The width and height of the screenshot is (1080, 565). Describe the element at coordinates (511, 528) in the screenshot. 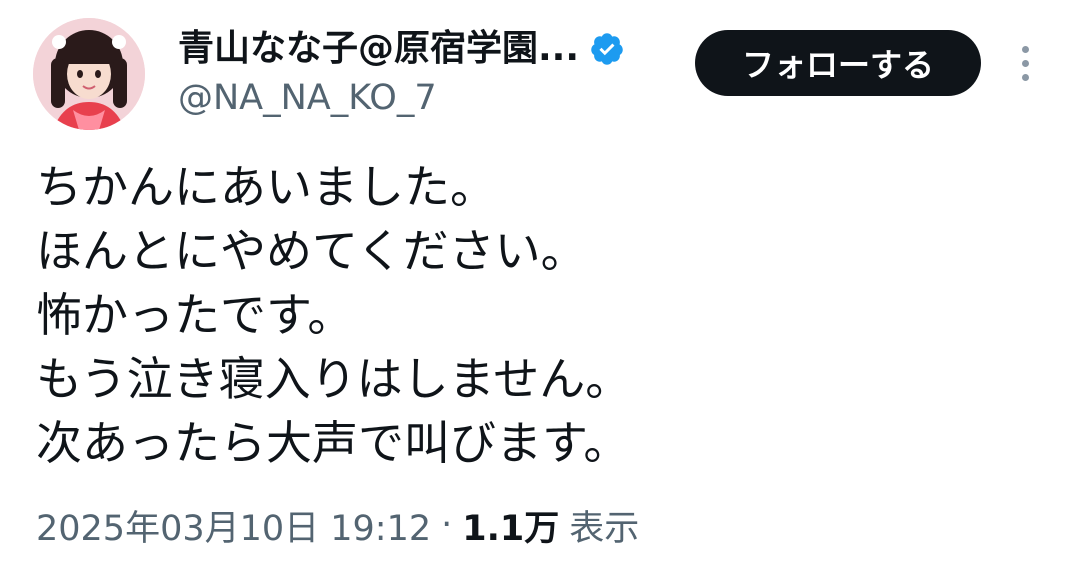

I see `views-count: 1.1万` at that location.